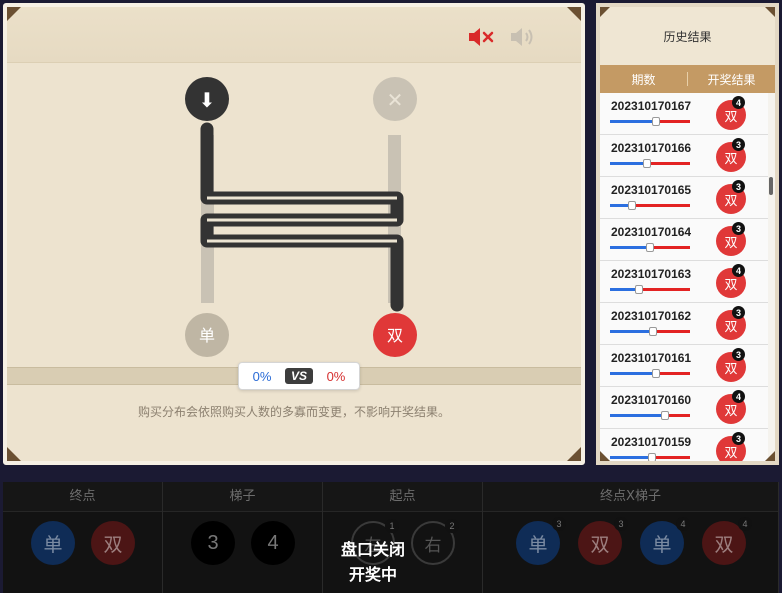 This screenshot has width=782, height=593. Describe the element at coordinates (684, 156) in the screenshot. I see `history-row: 202310170166 双 3` at that location.